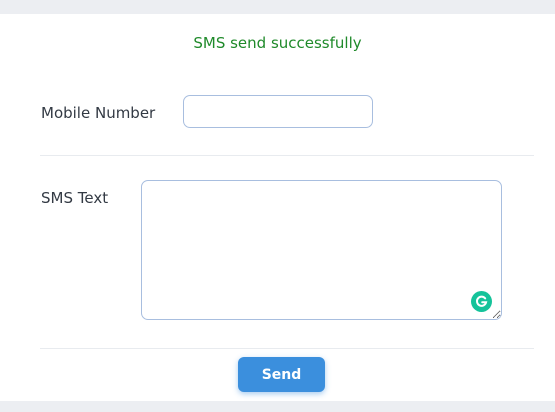  Describe the element at coordinates (98, 113) in the screenshot. I see `mobile-number-label: Mobile Number` at that location.